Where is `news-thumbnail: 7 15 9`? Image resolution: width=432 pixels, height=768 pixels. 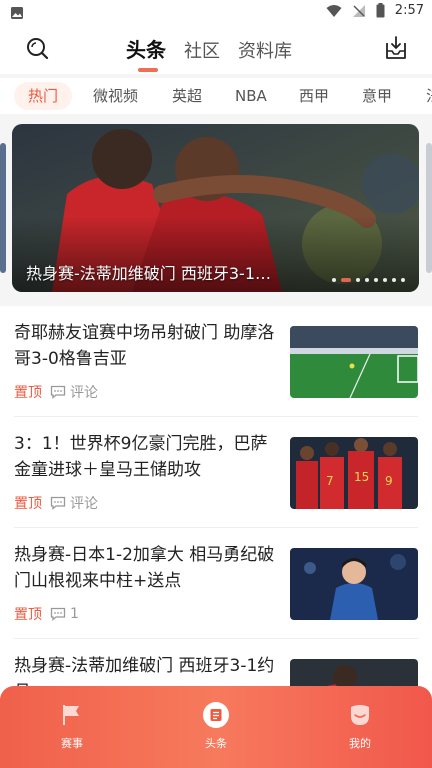 news-thumbnail: 7 15 9 is located at coordinates (354, 473).